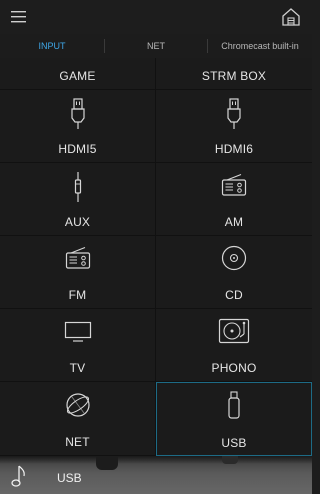 This screenshot has width=320, height=494. Describe the element at coordinates (78, 332) in the screenshot. I see `tv-icon` at that location.